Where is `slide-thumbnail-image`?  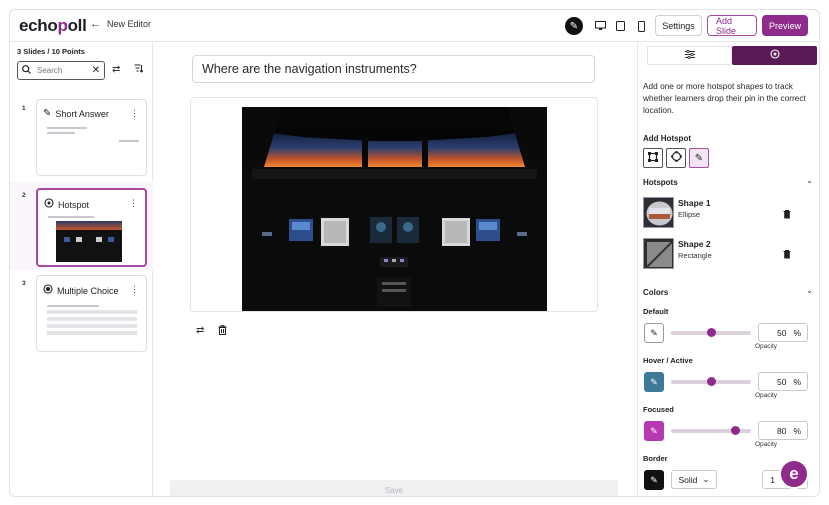
slide-thumbnail-image is located at coordinates (89, 241).